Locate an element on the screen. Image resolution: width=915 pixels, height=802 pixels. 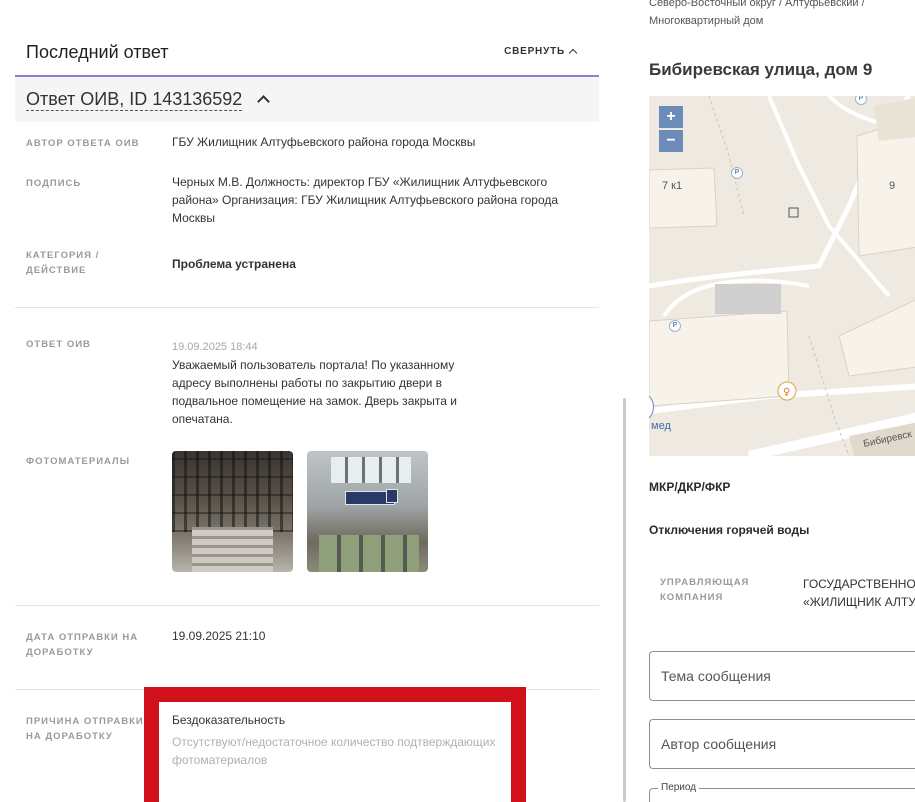
mgmt-label: УПРАВЛЯЮЩАЯ КОМПАНИЯ is located at coordinates (705, 590).